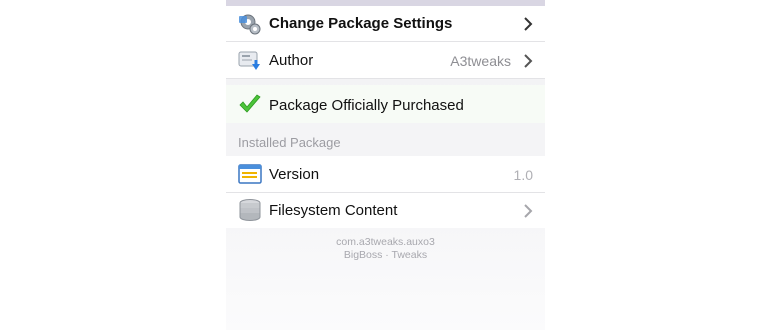 This screenshot has width=770, height=330. What do you see at coordinates (294, 174) in the screenshot?
I see `version-label: Version` at bounding box center [294, 174].